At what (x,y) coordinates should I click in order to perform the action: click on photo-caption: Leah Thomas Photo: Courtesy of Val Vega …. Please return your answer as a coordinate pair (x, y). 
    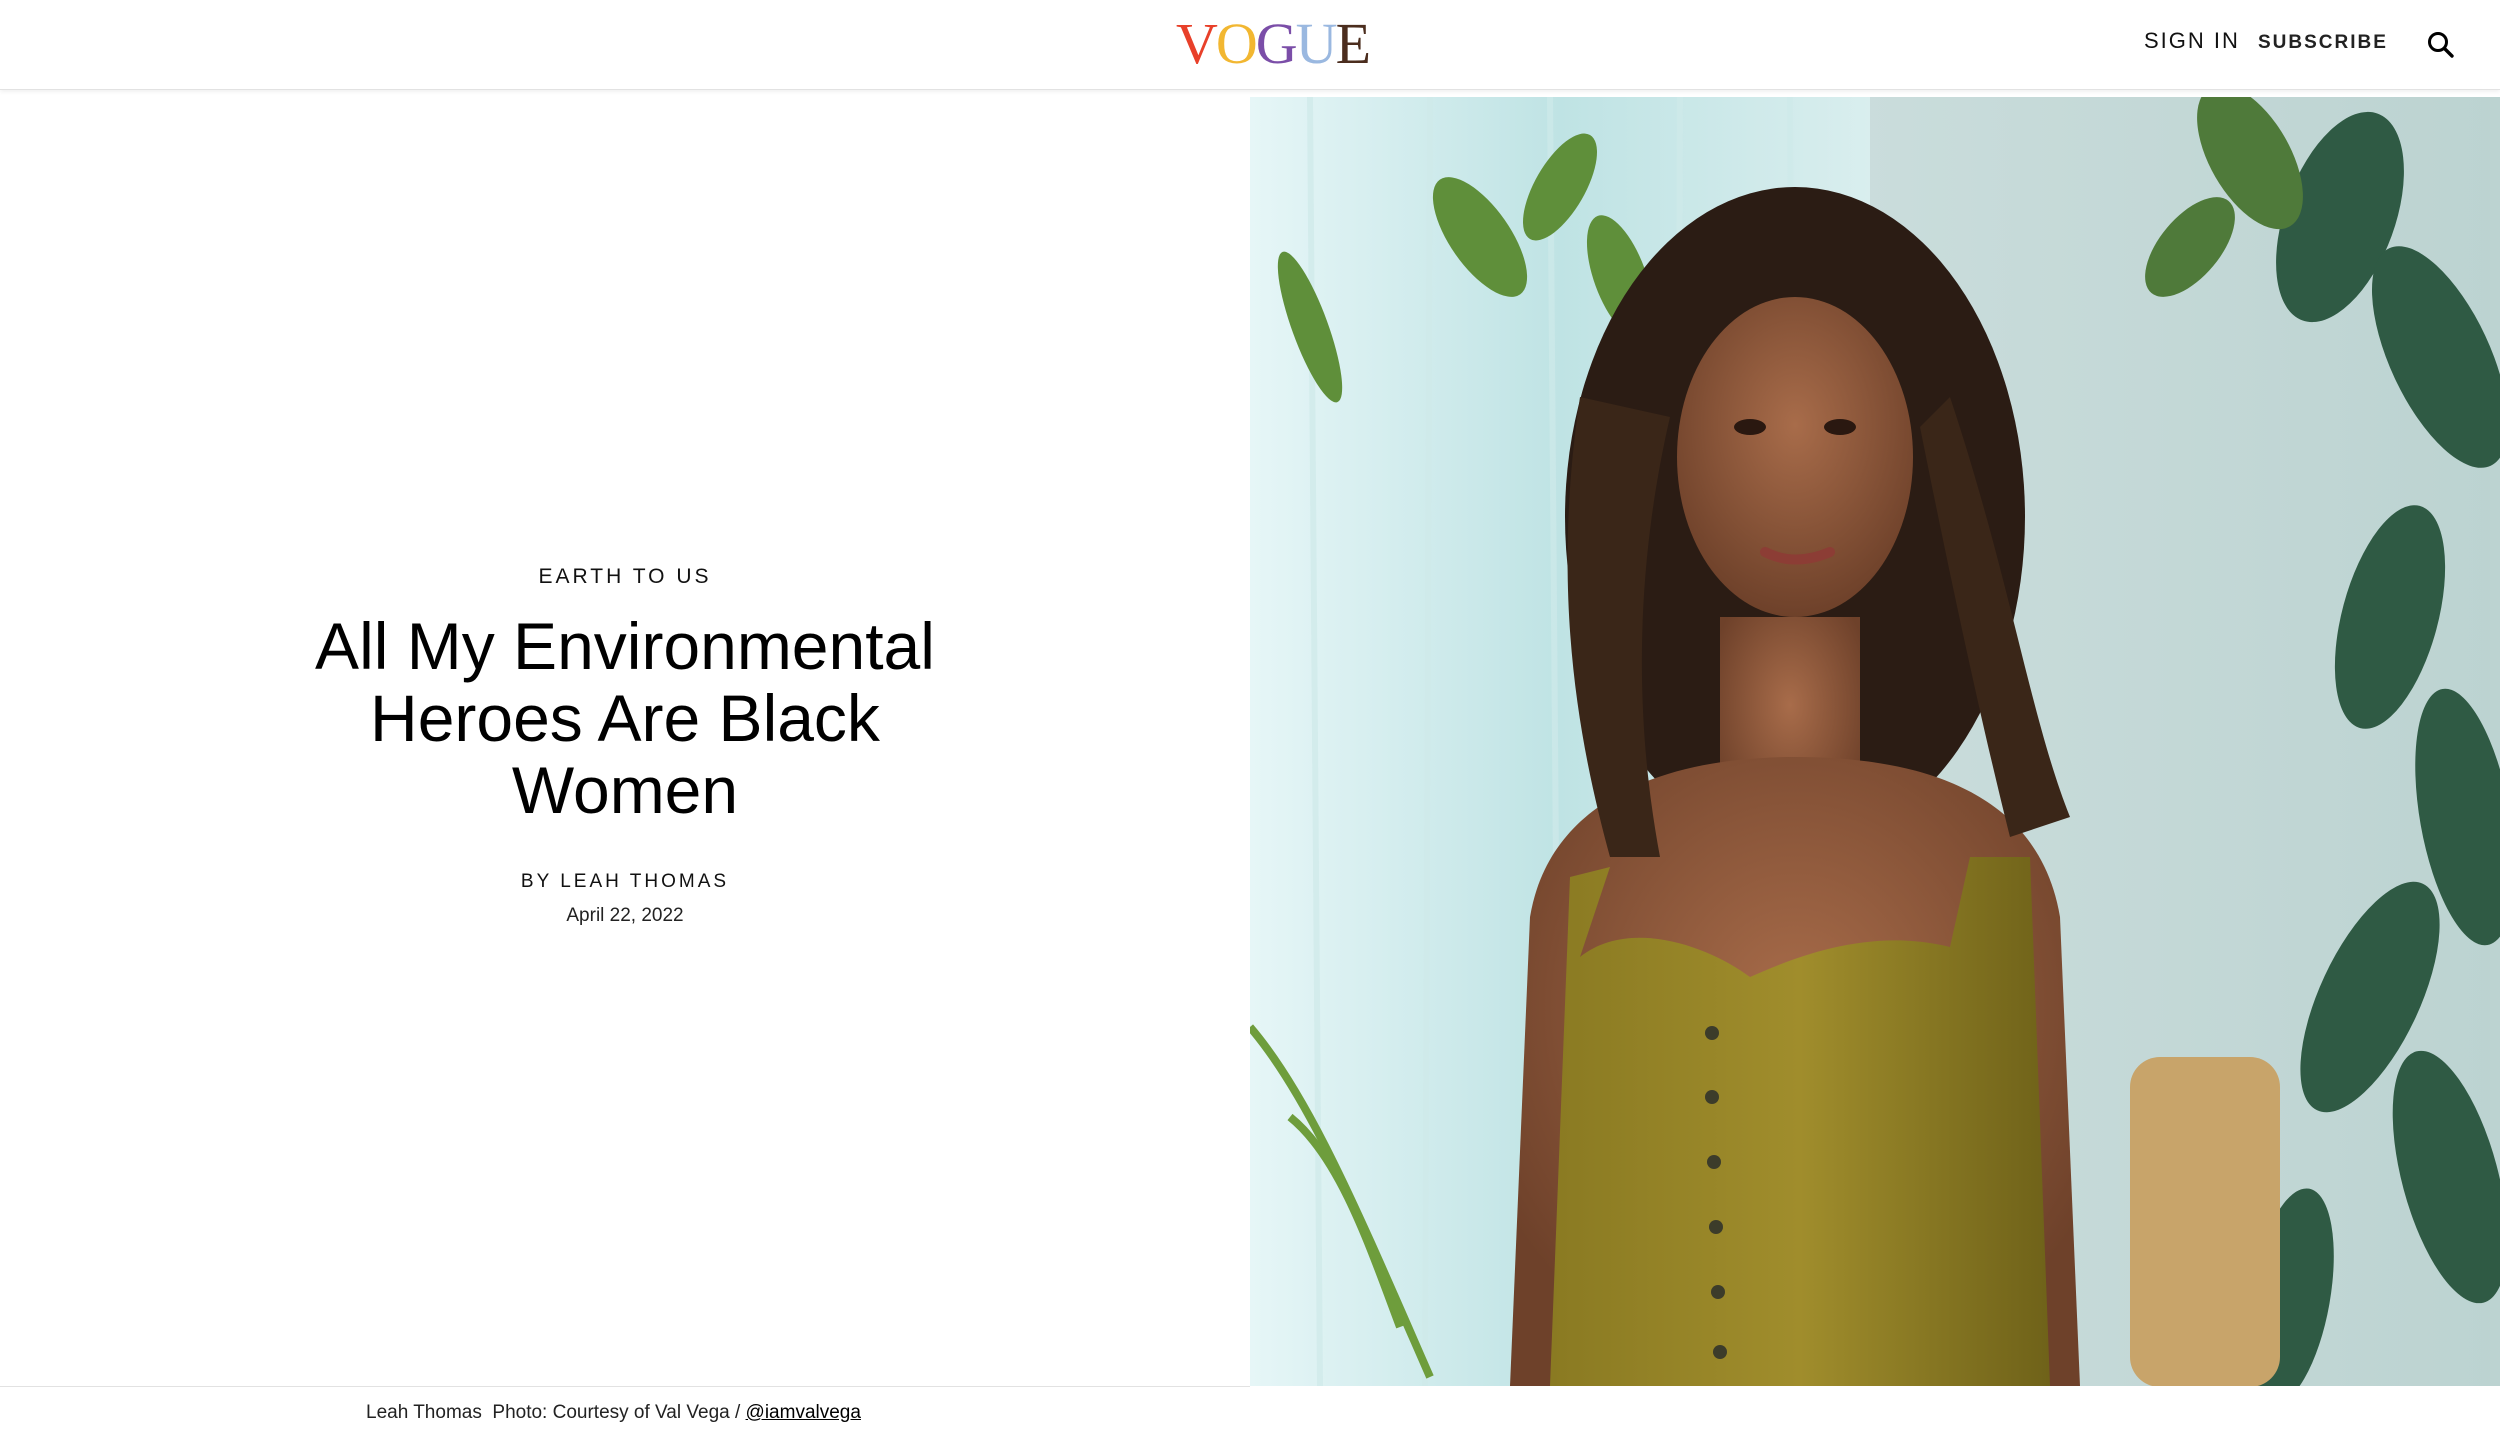
    Looking at the image, I should click on (613, 1413).